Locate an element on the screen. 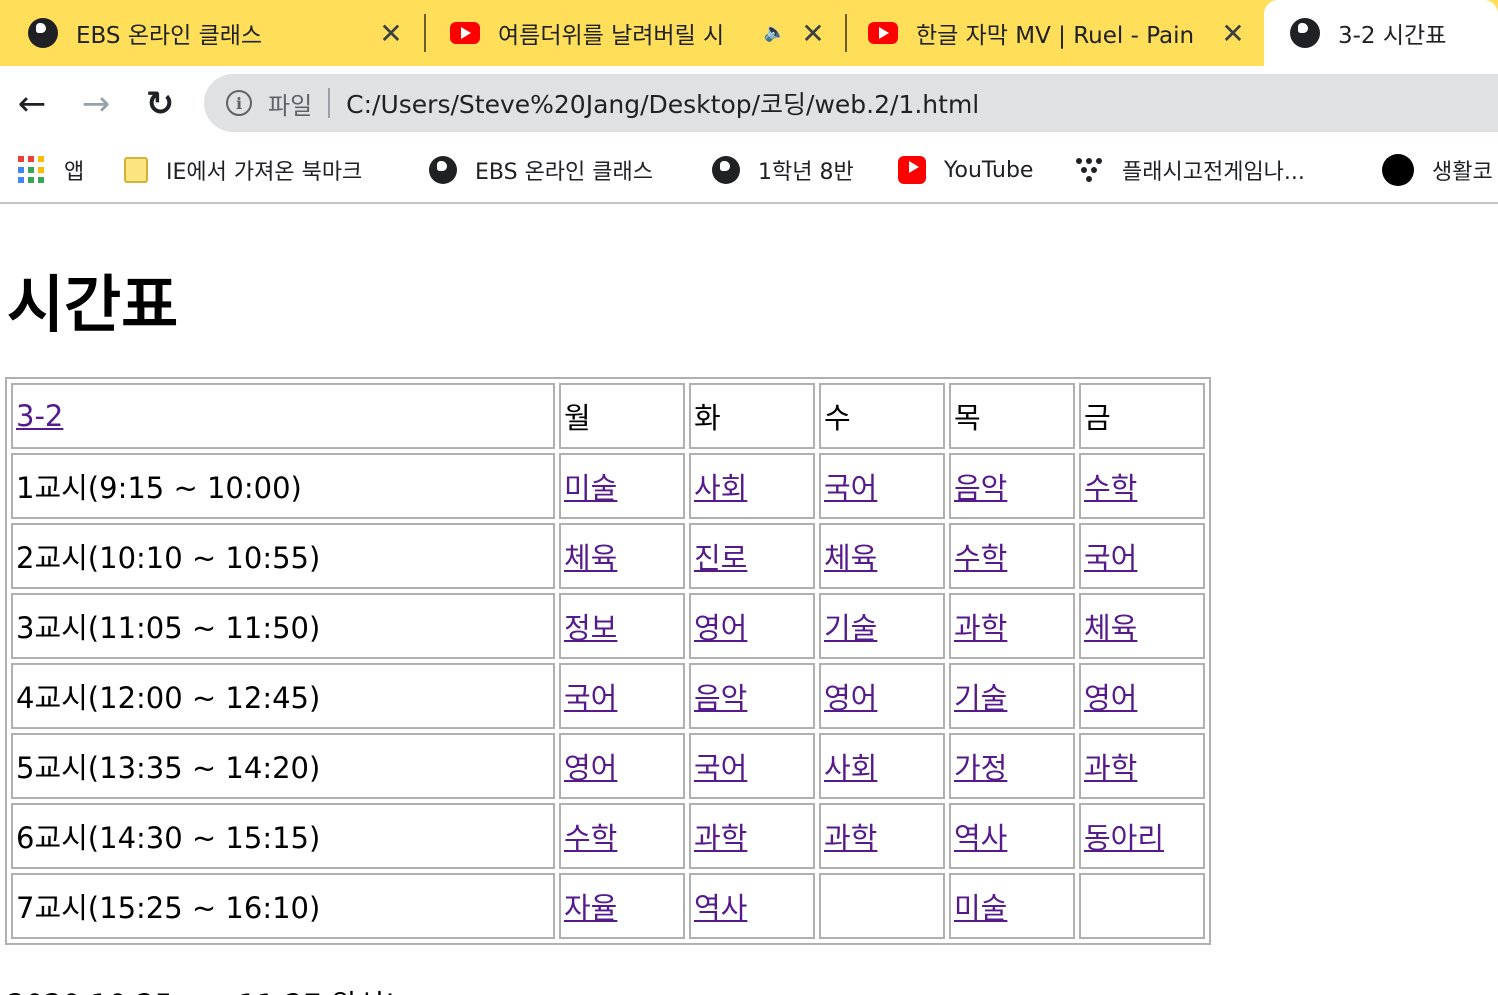  bookmark-label: EBS 온라인 클래스 is located at coordinates (564, 172).